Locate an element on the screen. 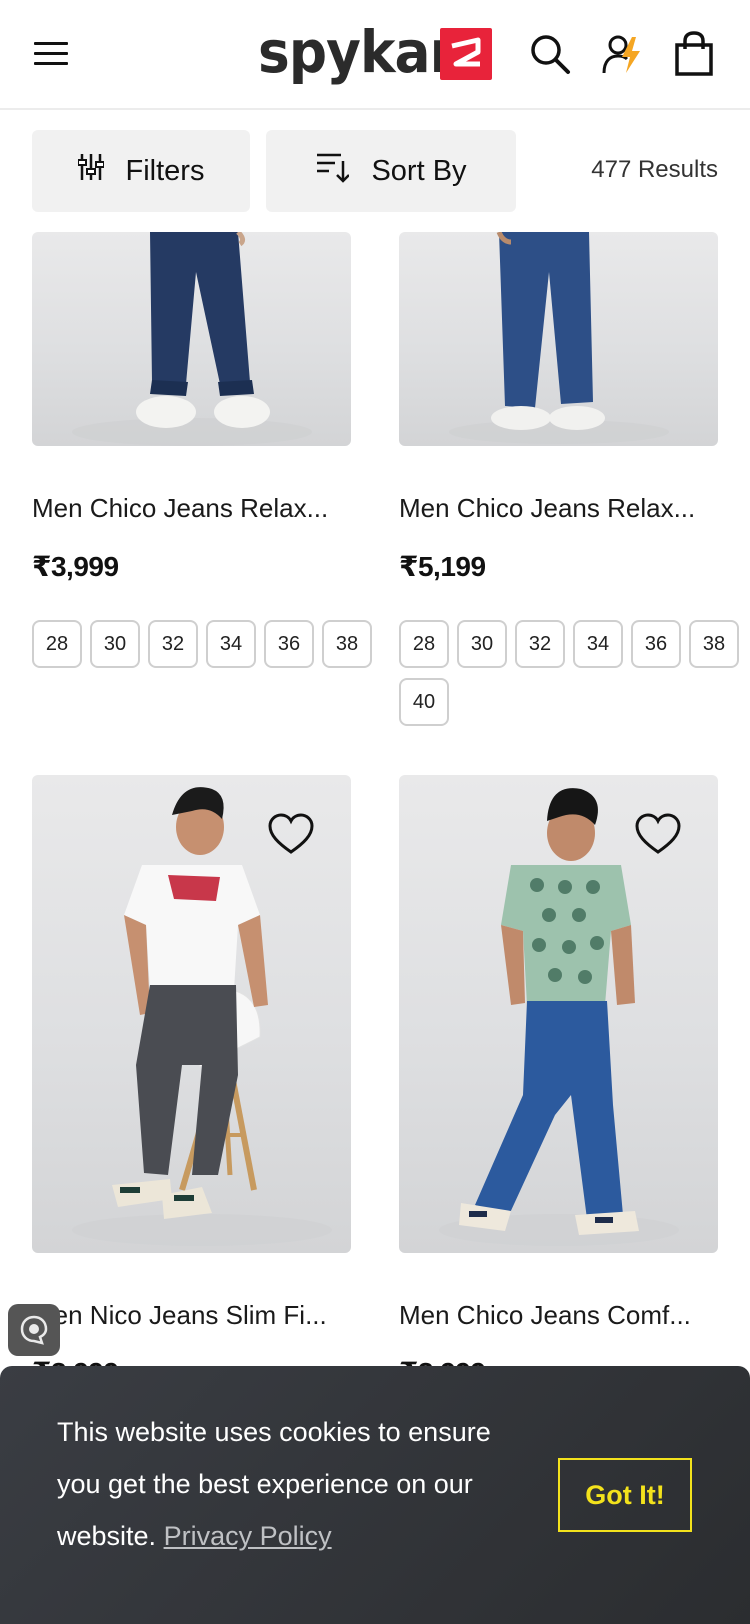 The image size is (750, 1624). filters-label: Filters is located at coordinates (165, 170).